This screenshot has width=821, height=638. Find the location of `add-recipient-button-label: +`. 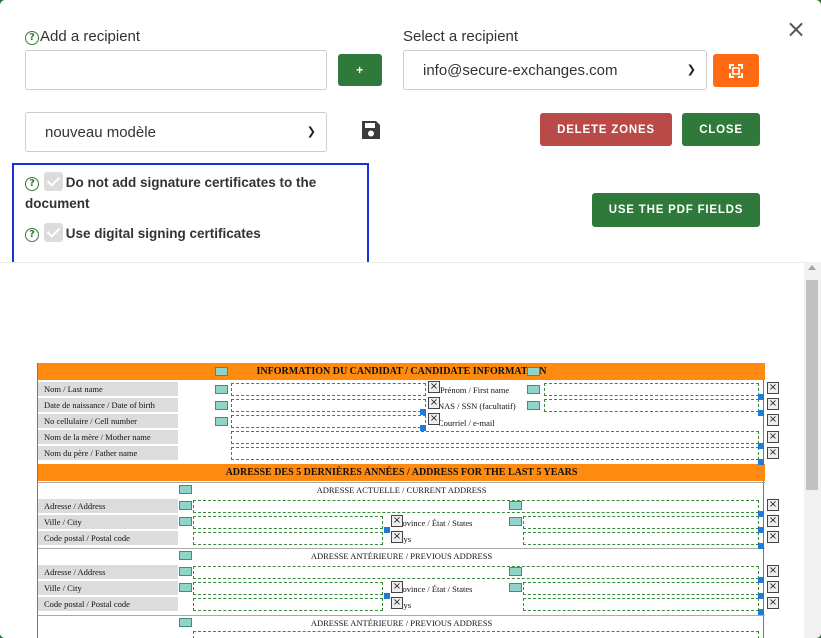

add-recipient-button-label: + is located at coordinates (360, 70).